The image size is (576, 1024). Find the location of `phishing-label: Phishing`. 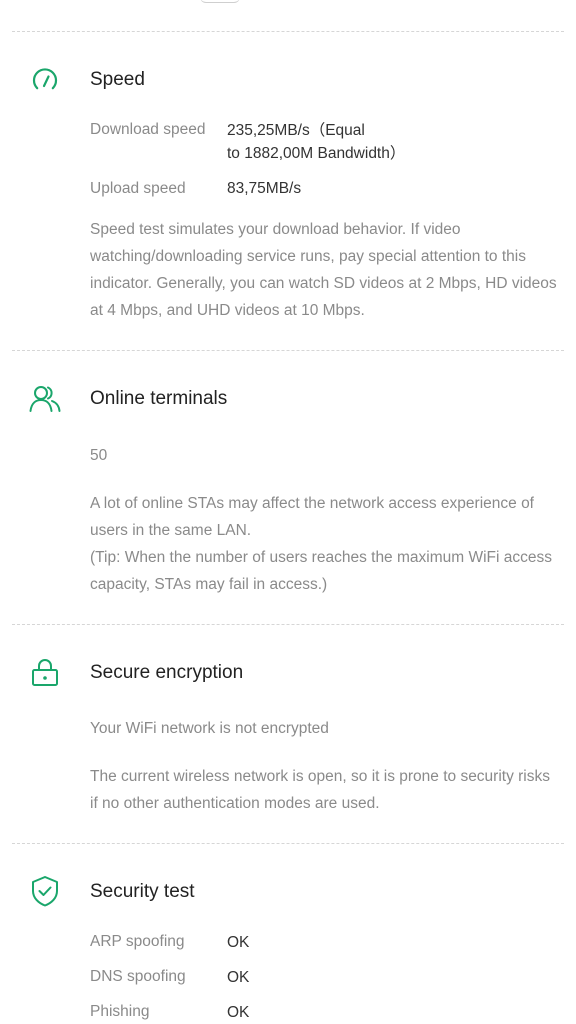

phishing-label: Phishing is located at coordinates (120, 1011).